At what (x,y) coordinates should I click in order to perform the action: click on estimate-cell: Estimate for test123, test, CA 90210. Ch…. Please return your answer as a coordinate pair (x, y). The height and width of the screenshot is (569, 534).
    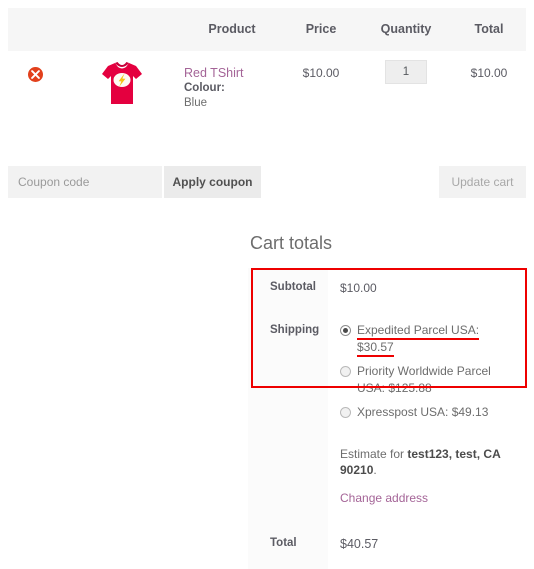
    Looking at the image, I should click on (428, 476).